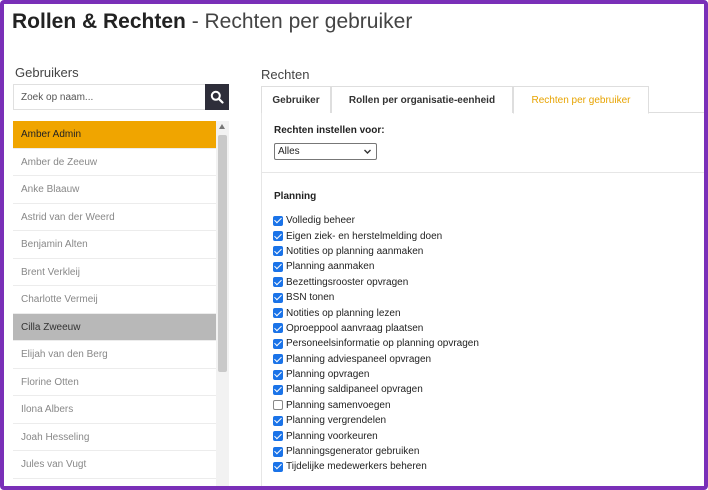  What do you see at coordinates (483, 420) in the screenshot?
I see `permission-item: Planning vergrendelen` at bounding box center [483, 420].